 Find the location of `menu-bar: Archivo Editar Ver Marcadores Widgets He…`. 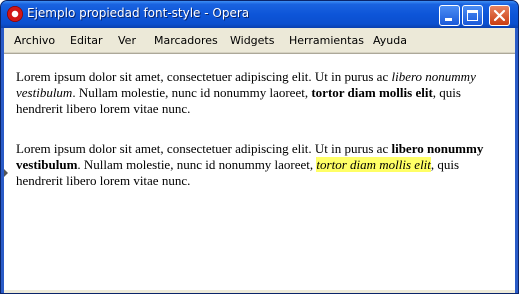

menu-bar: Archivo Editar Ver Marcadores Widgets He… is located at coordinates (259, 40).